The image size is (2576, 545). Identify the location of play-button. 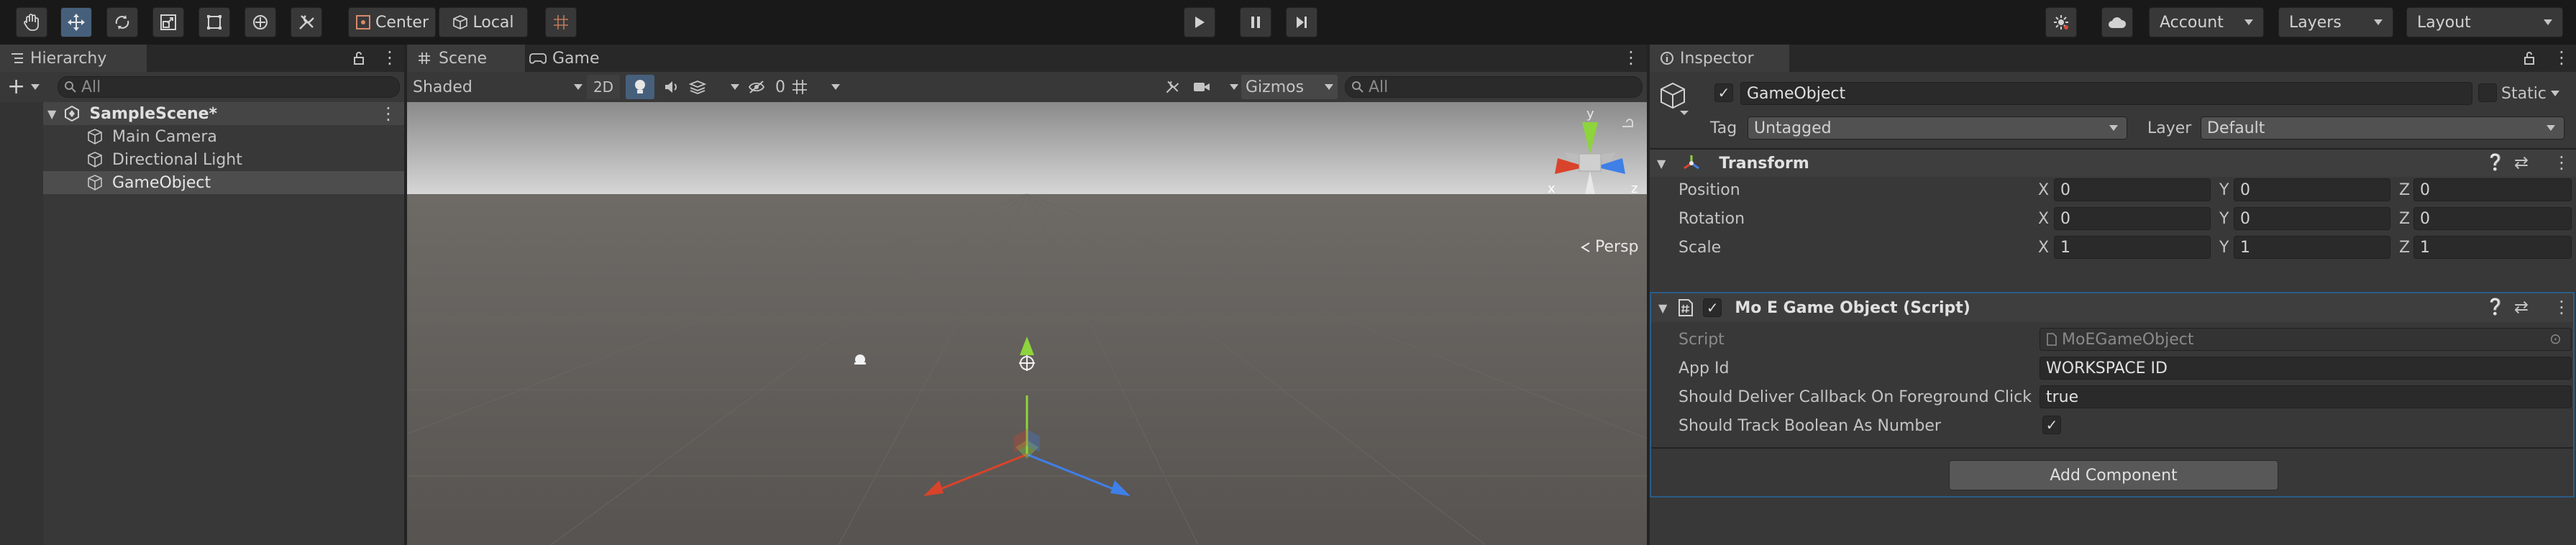
(1199, 22).